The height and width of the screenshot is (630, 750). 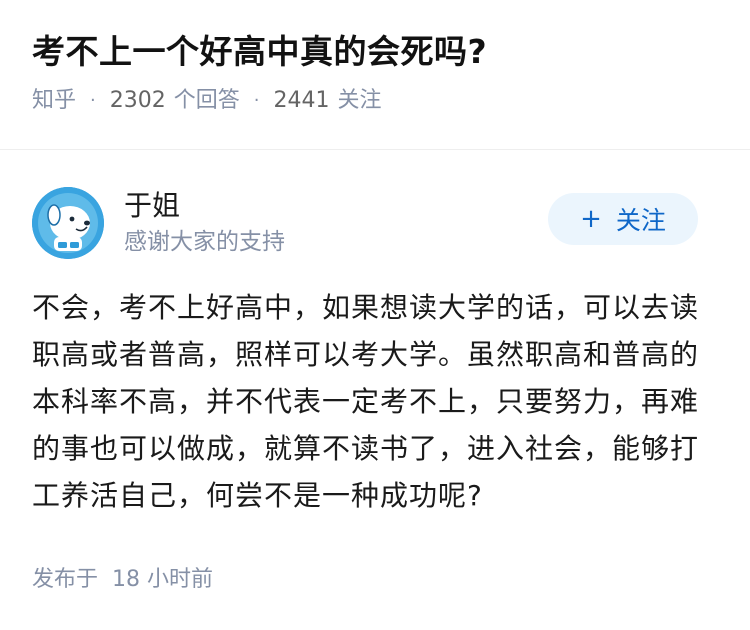 I want to click on answer-count: 2302, so click(x=137, y=100).